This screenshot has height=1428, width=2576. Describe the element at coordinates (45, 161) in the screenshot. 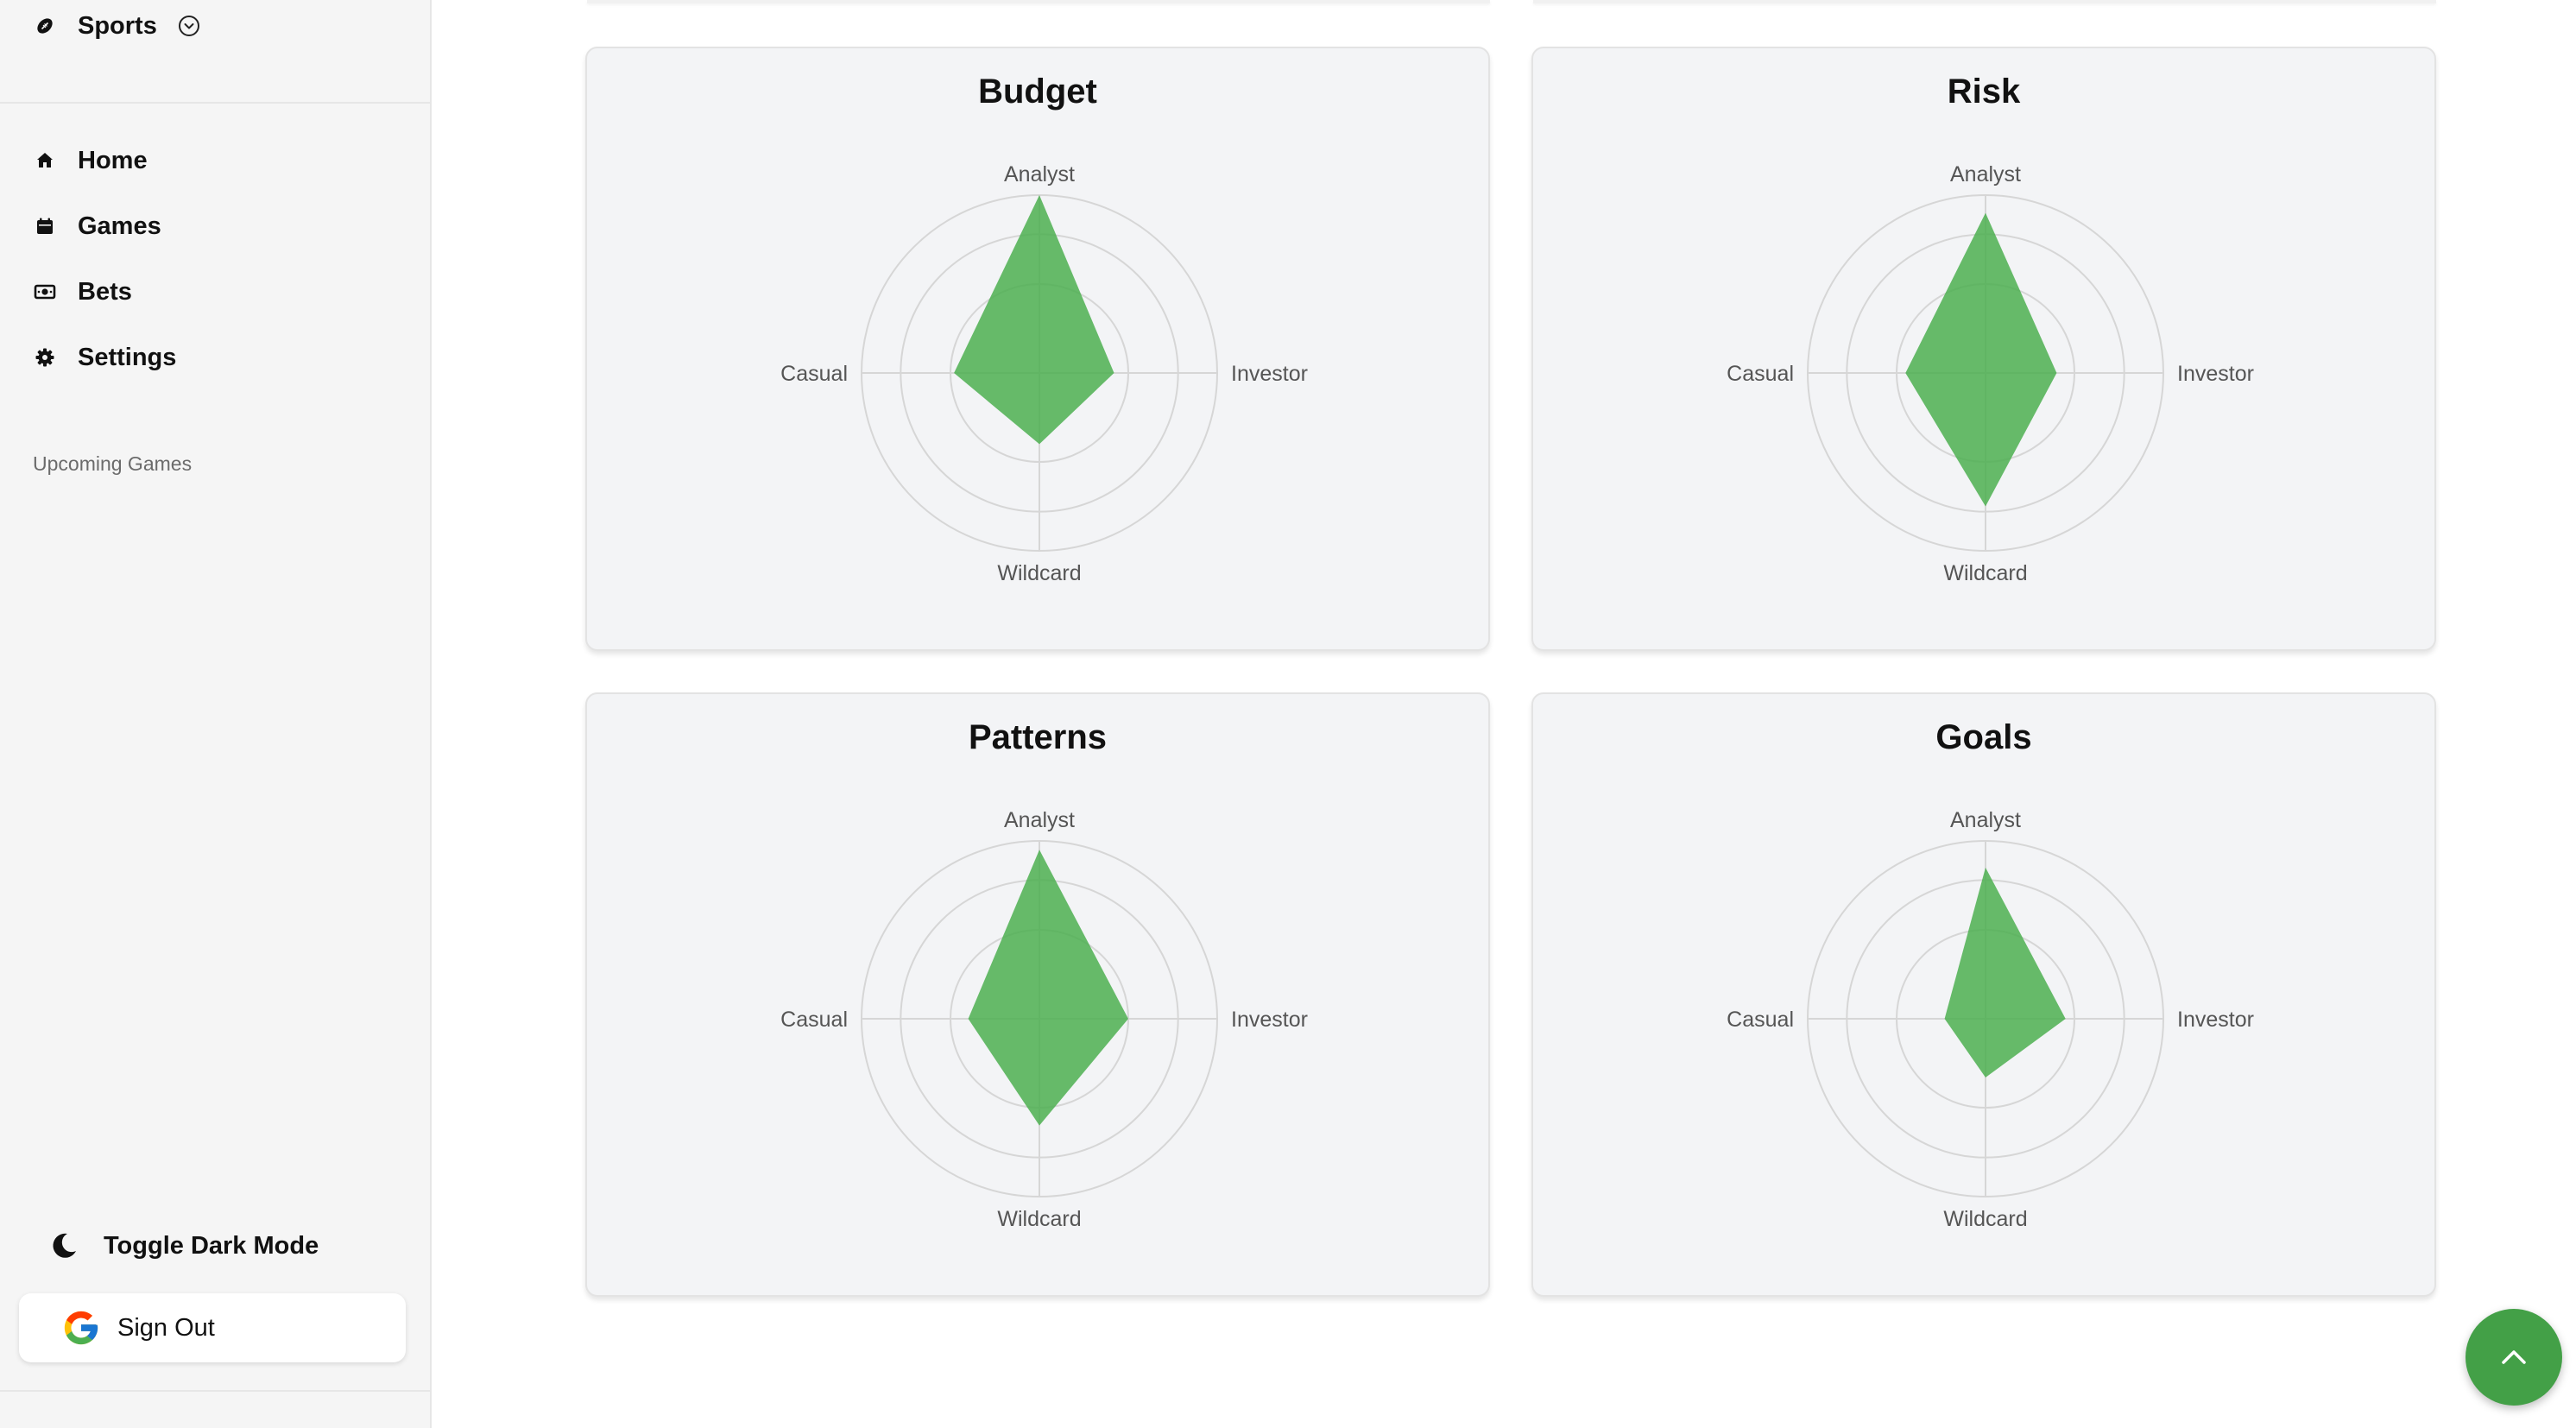

I see `home-icon` at that location.